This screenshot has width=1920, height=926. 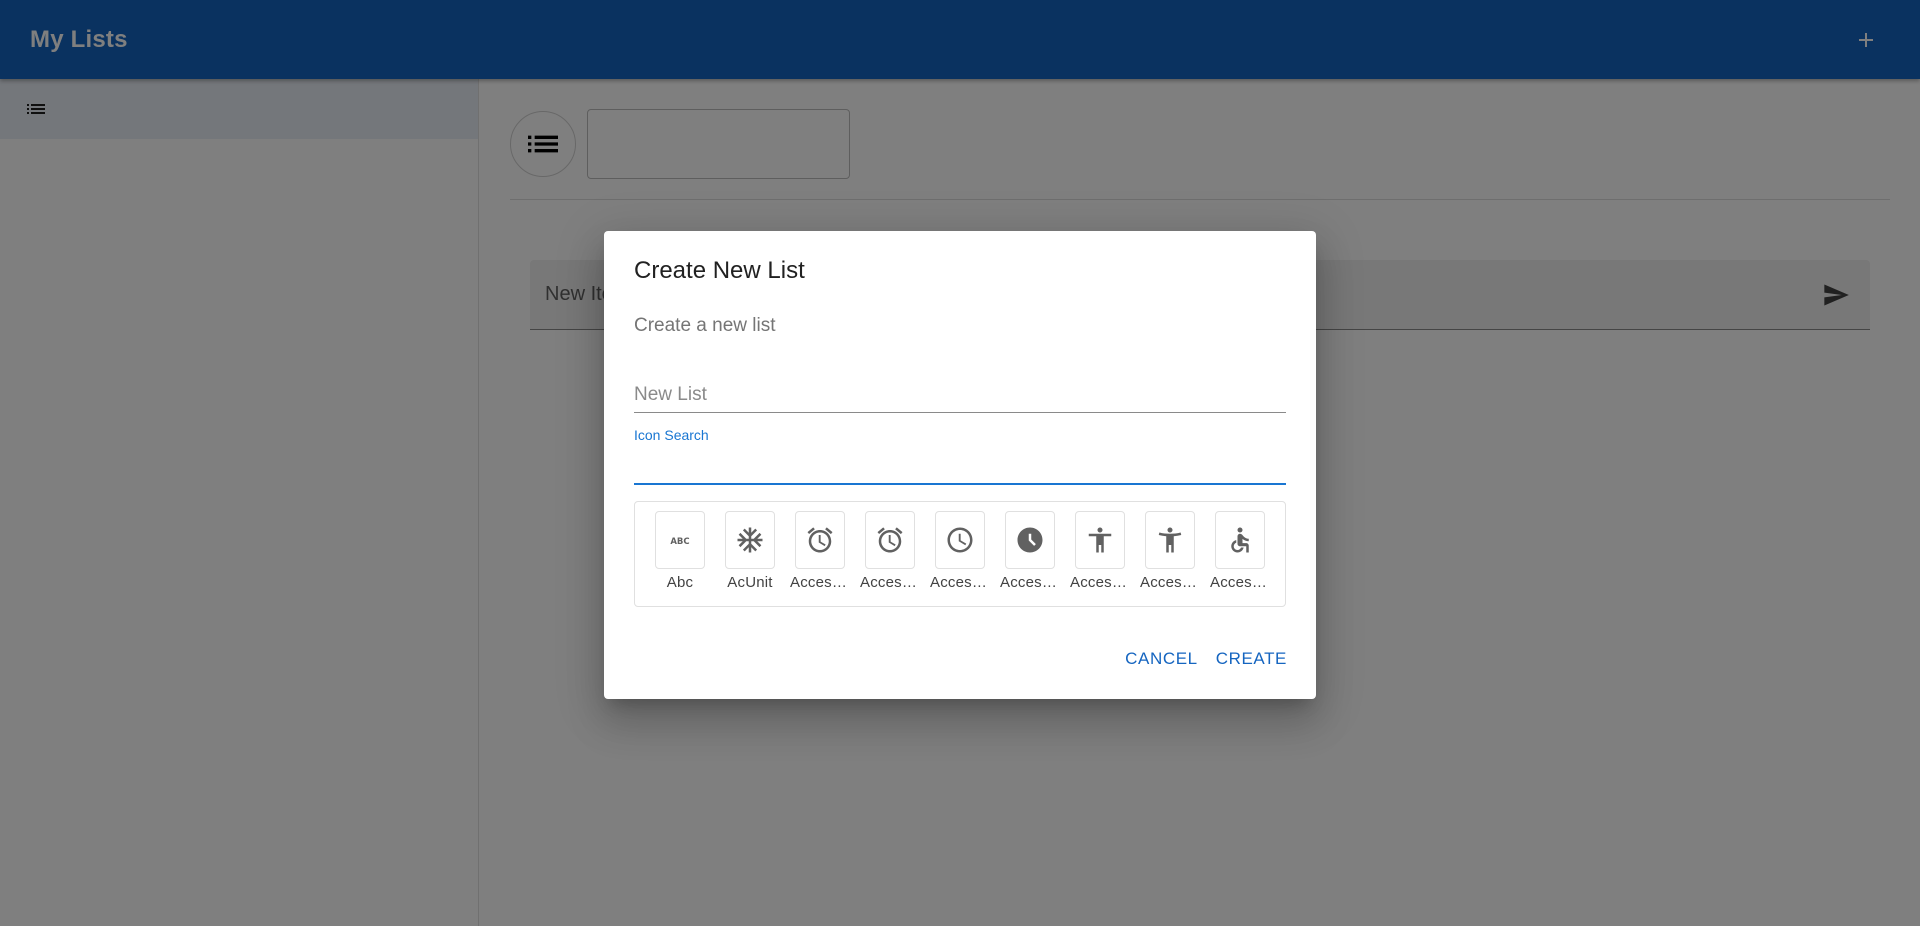 What do you see at coordinates (719, 270) in the screenshot?
I see `dialog-title: Create New List` at bounding box center [719, 270].